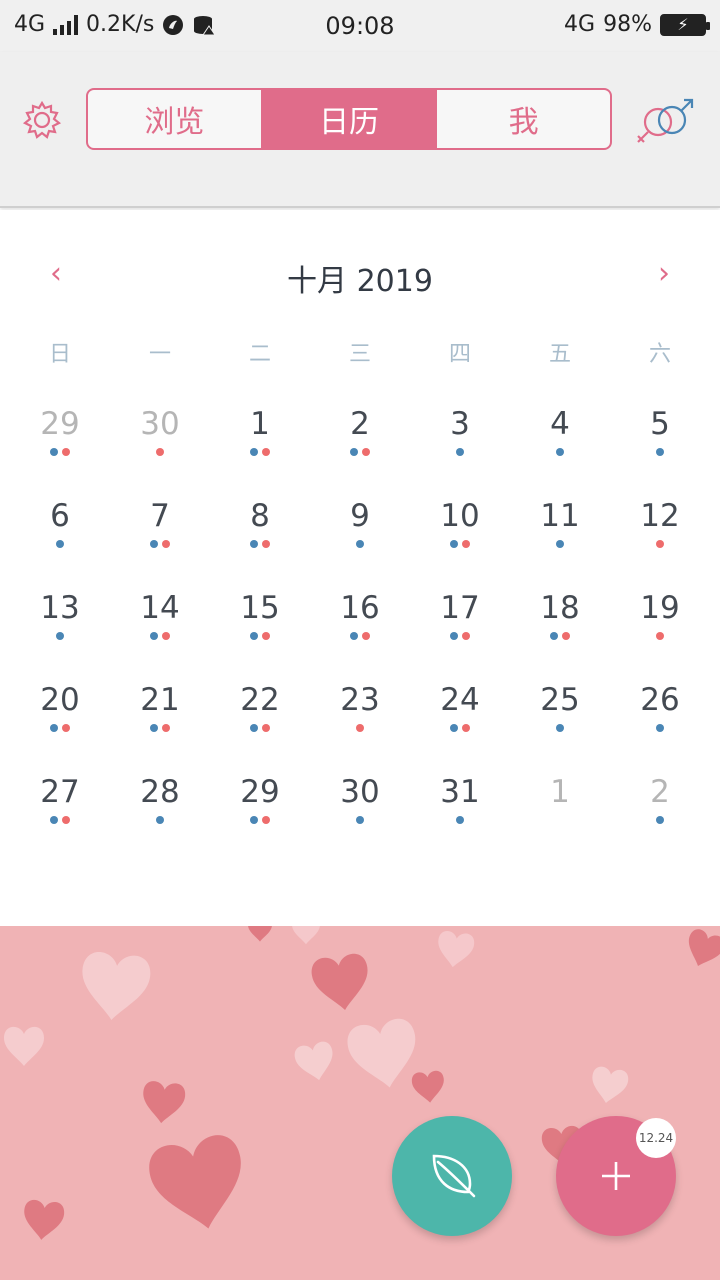 The width and height of the screenshot is (720, 1280). I want to click on calendar-week-row: 27 28 29 30 31 1 2, so click(360, 820).